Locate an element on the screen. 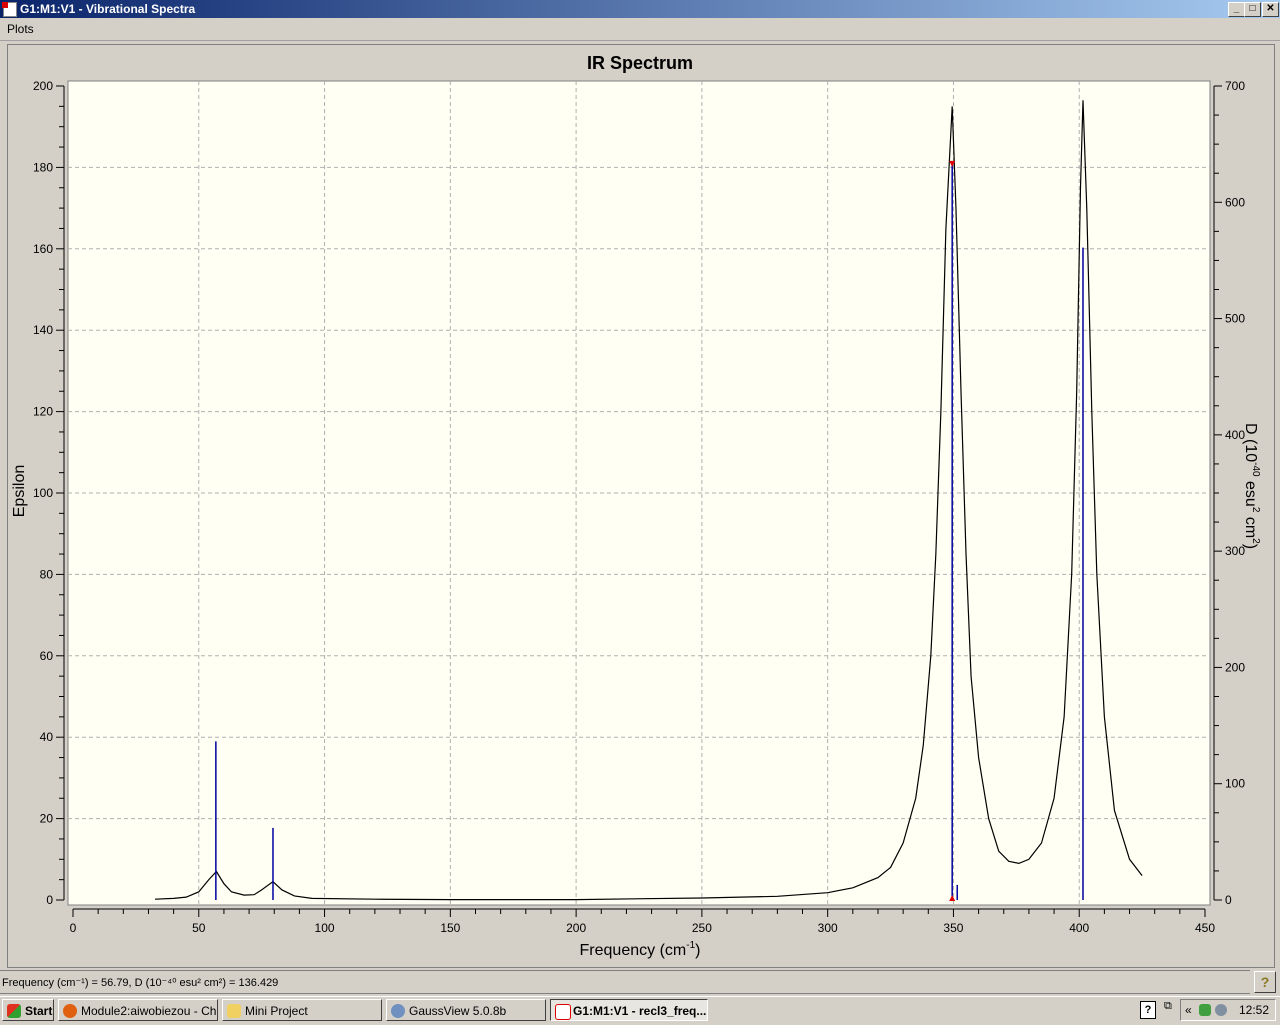 This screenshot has width=1280, height=1025. taskbar-item-mini-project: Mini Project is located at coordinates (302, 1010).